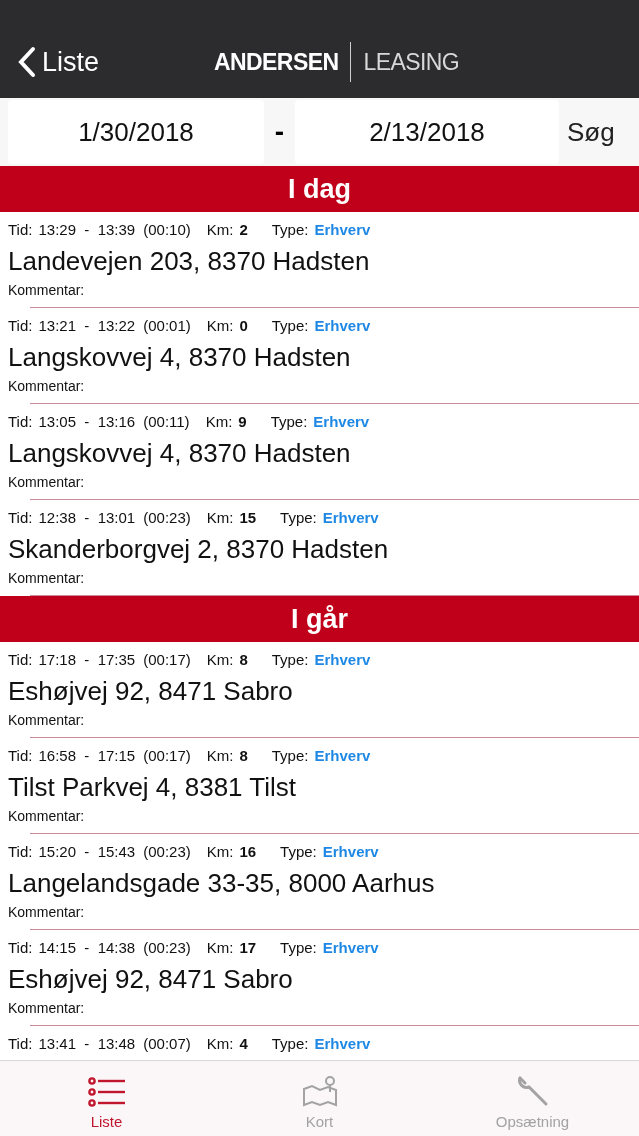  I want to click on date-field: 1/30/2018, so click(136, 132).